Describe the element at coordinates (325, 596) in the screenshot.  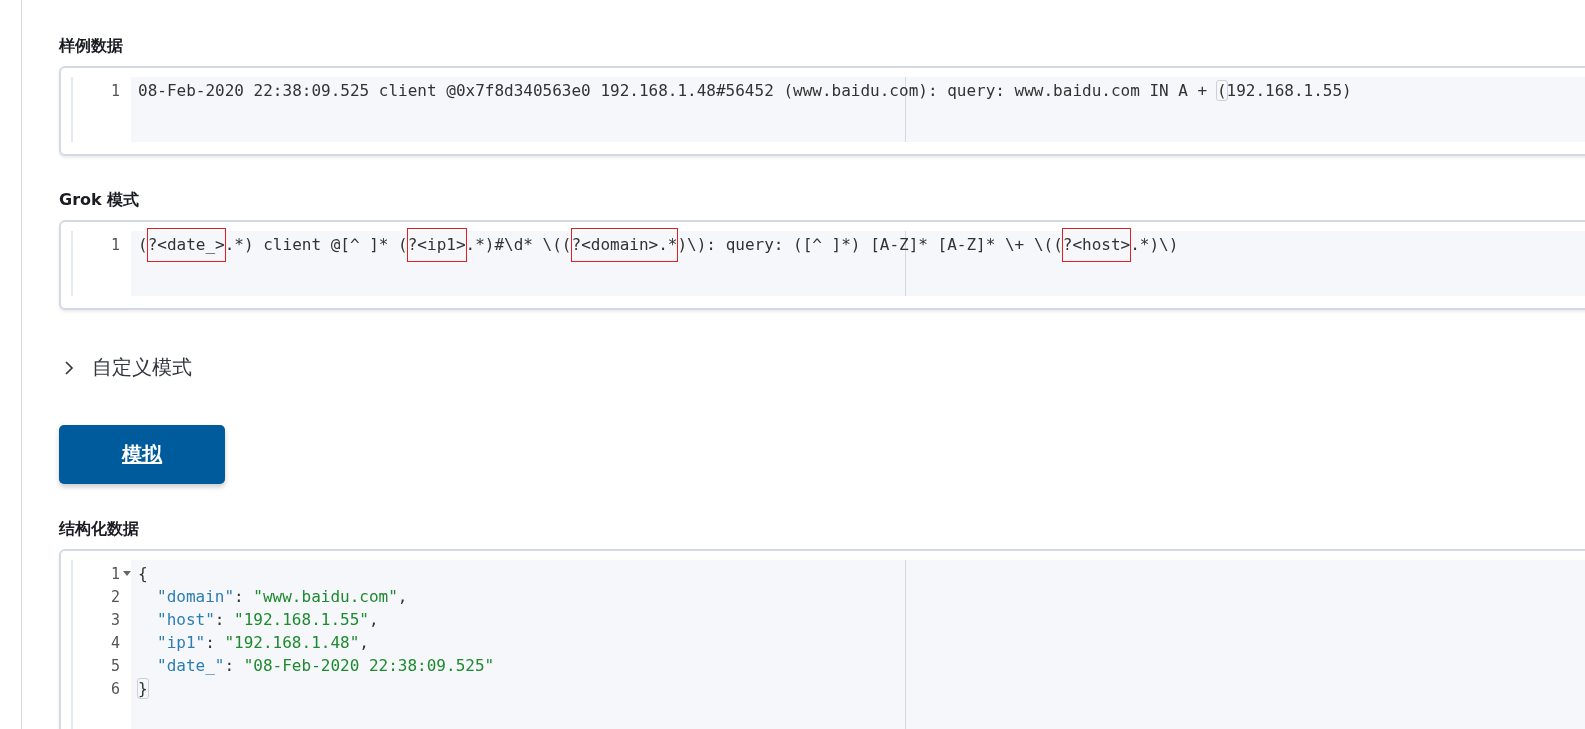
I see `json-string: "www.baidu.com"` at that location.